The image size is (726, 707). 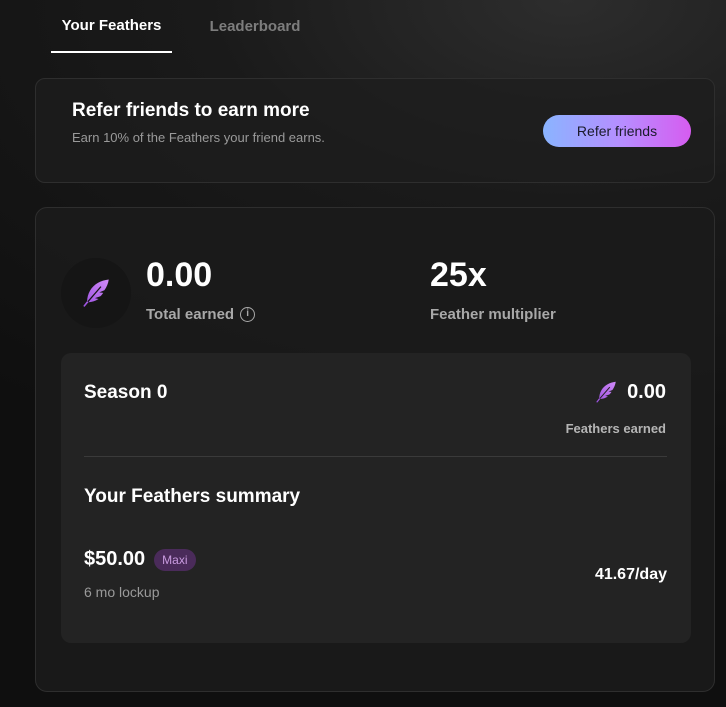 What do you see at coordinates (248, 314) in the screenshot?
I see `info-icon: i` at bounding box center [248, 314].